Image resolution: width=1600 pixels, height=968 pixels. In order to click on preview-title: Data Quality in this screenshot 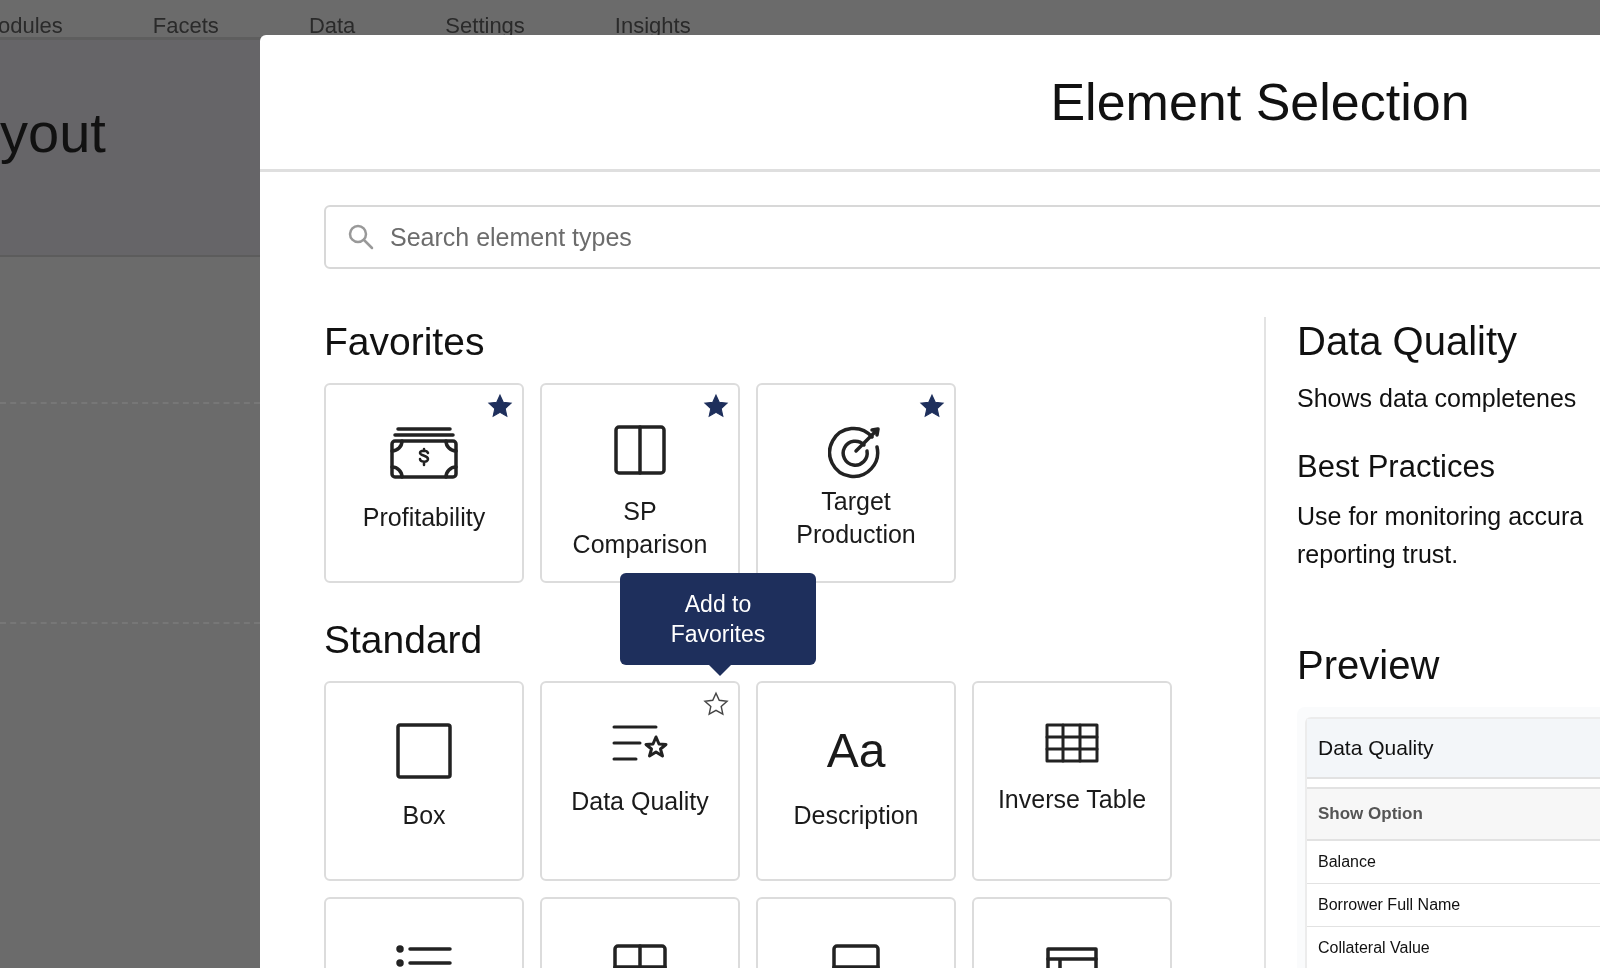, I will do `click(1453, 749)`.